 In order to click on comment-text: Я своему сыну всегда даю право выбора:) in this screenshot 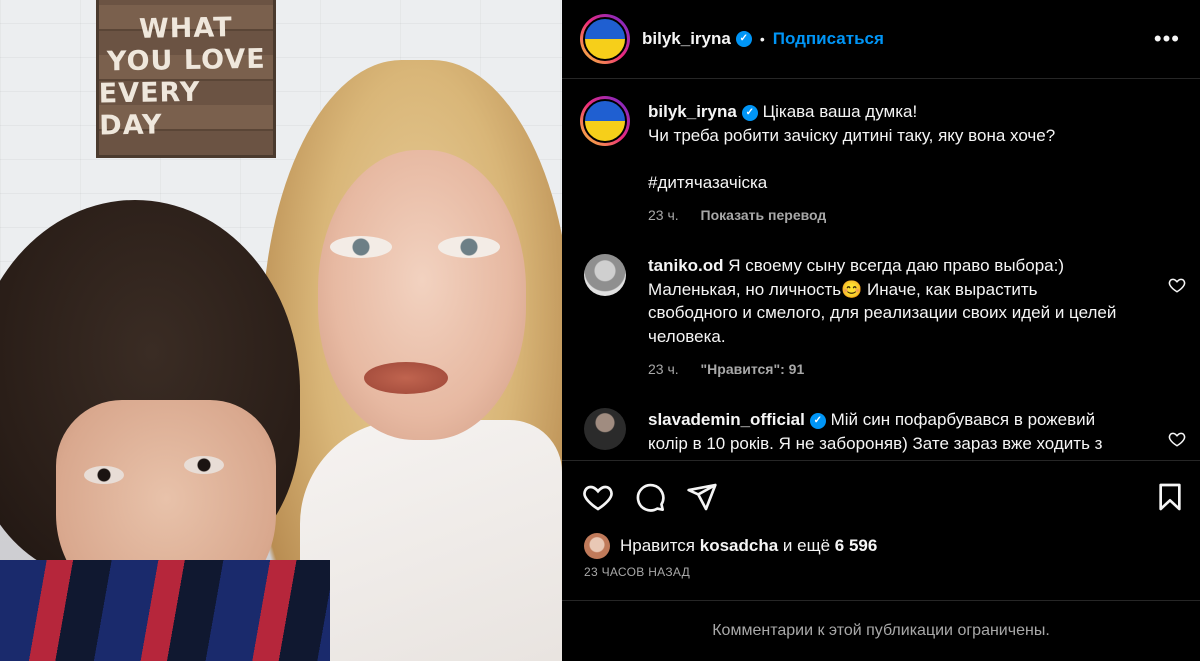, I will do `click(896, 265)`.